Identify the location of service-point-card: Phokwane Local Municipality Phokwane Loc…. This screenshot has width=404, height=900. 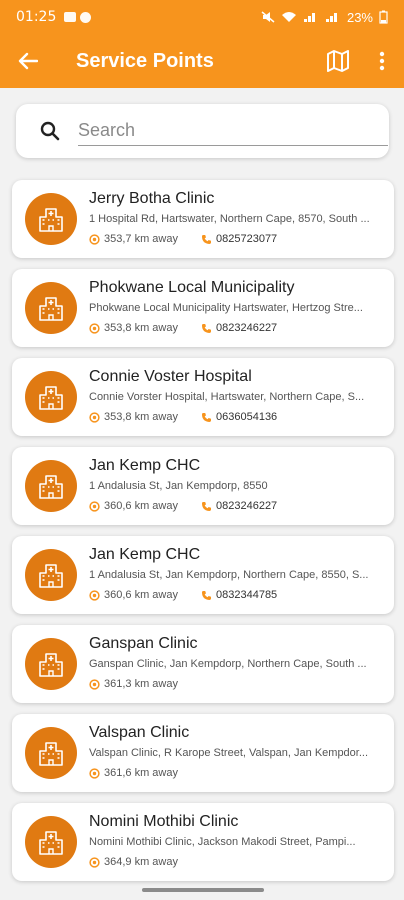
(203, 308).